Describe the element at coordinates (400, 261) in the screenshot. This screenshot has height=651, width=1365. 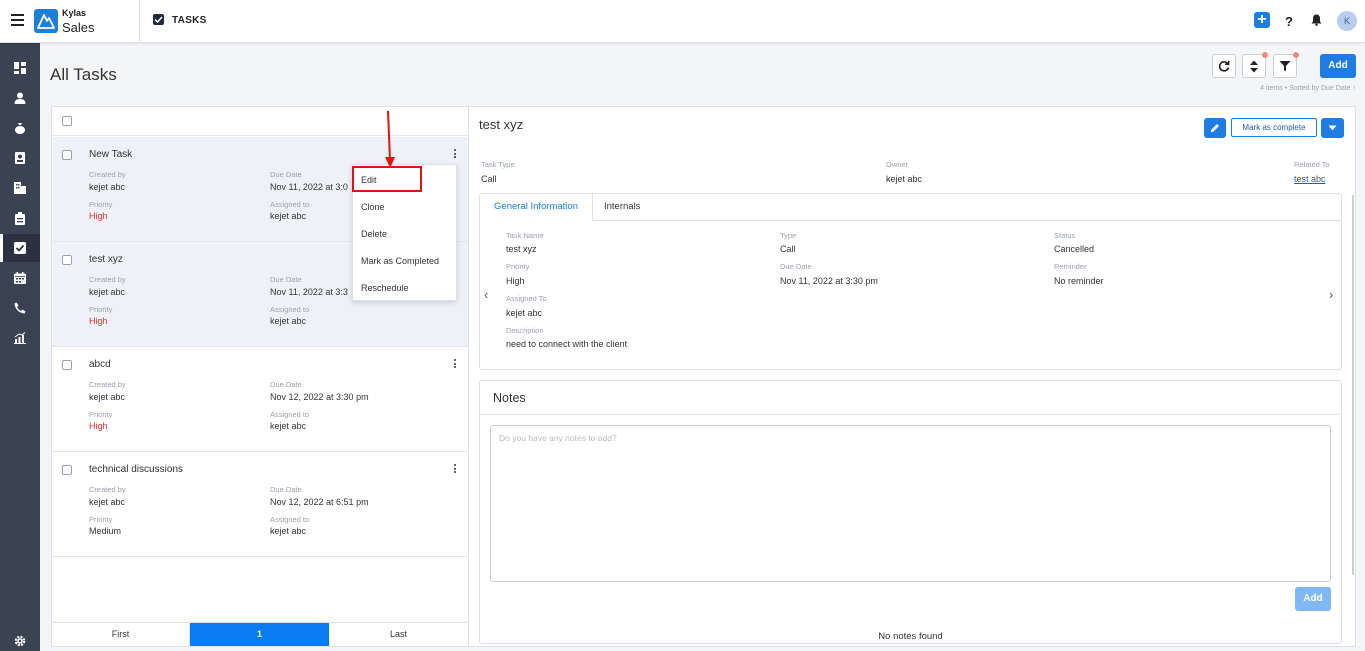
I see `menu-item-mark-completed: Mark as Completed` at that location.